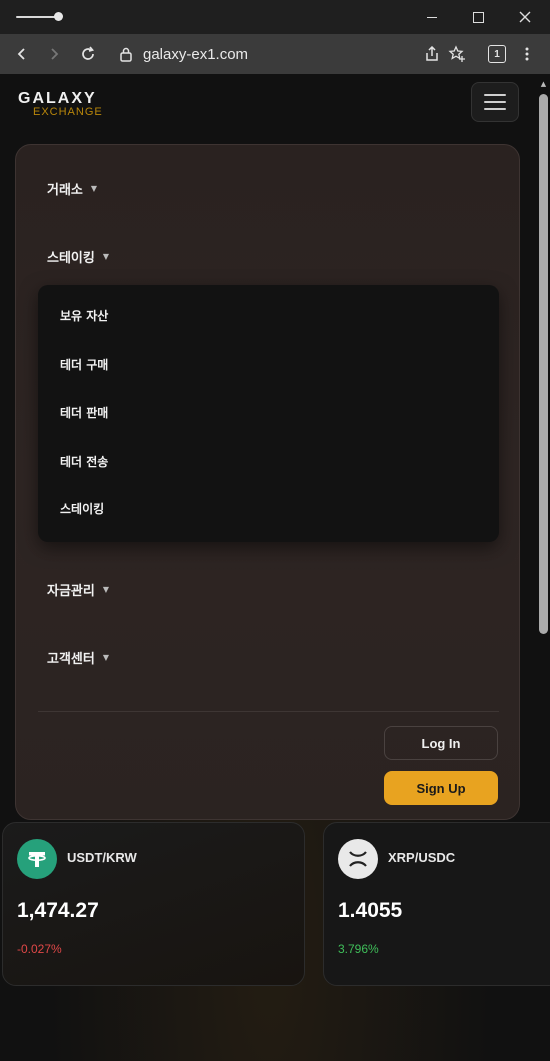 The width and height of the screenshot is (550, 1061). What do you see at coordinates (71, 258) in the screenshot?
I see `menu-item-label: 스테이킹` at bounding box center [71, 258].